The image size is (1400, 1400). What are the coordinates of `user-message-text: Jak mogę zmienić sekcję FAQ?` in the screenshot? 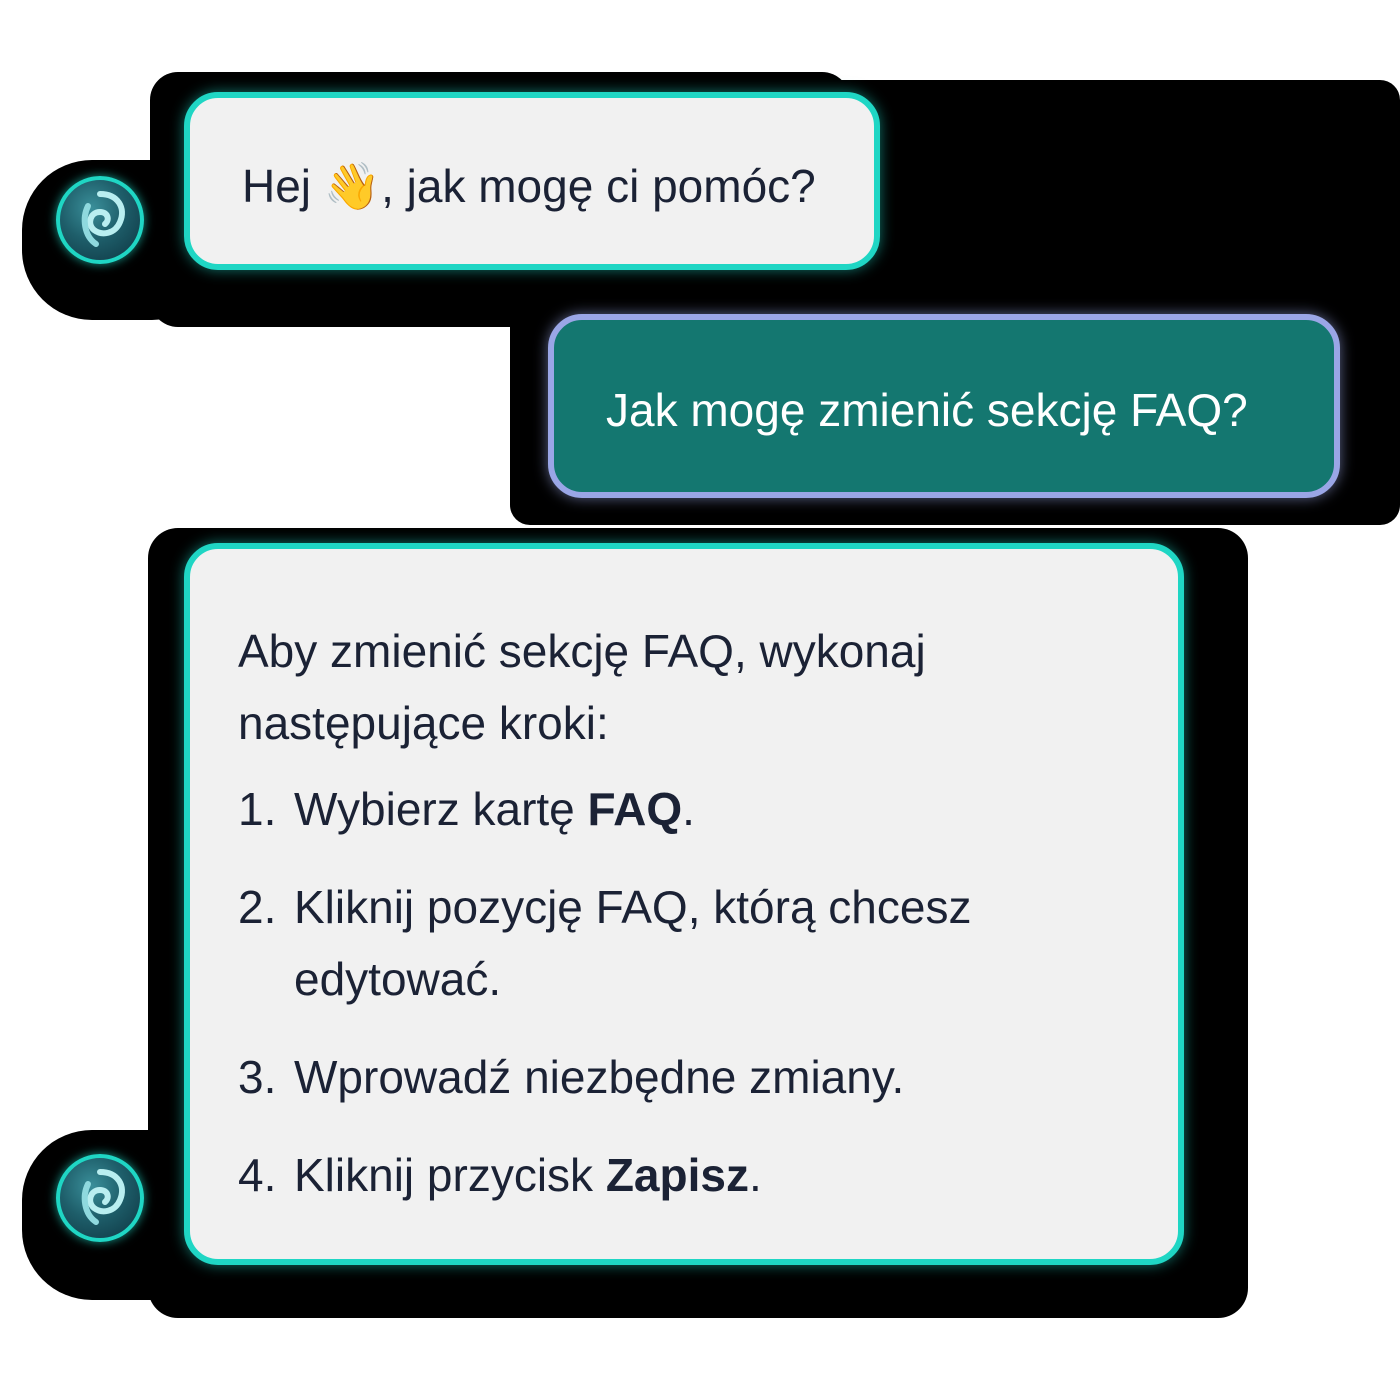 It's located at (927, 410).